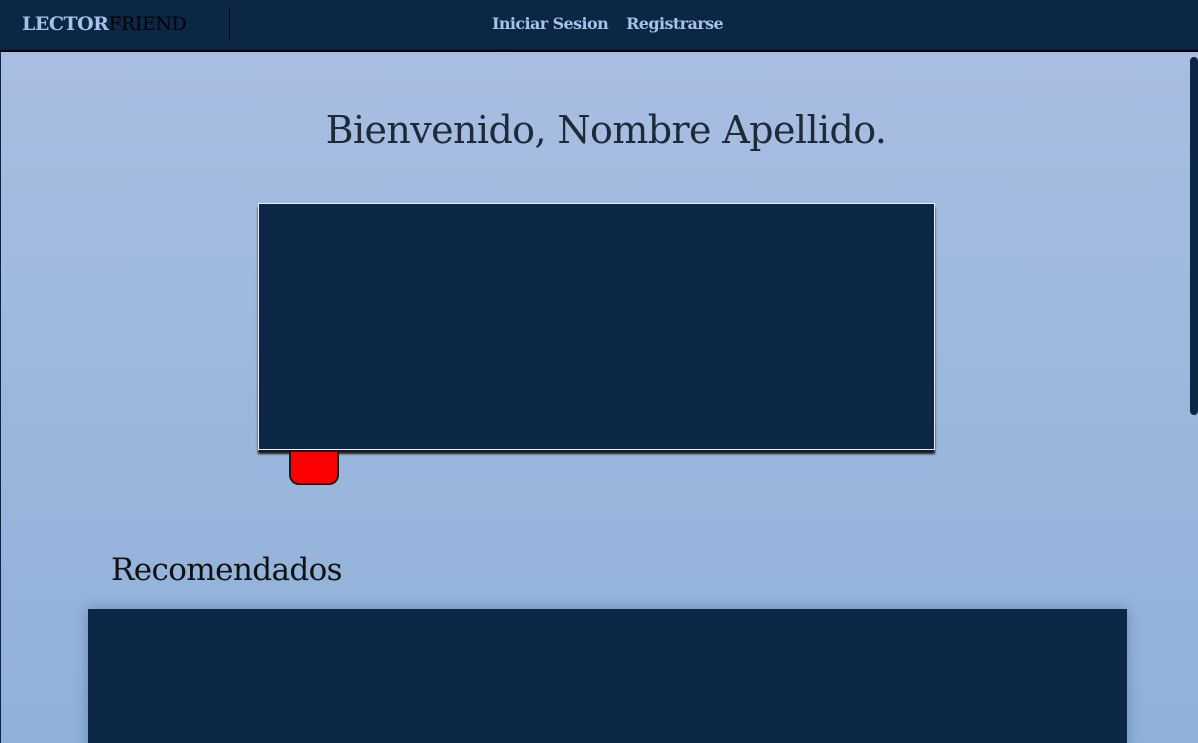 The width and height of the screenshot is (1198, 743). What do you see at coordinates (675, 23) in the screenshot?
I see `register-link: Registrarse` at bounding box center [675, 23].